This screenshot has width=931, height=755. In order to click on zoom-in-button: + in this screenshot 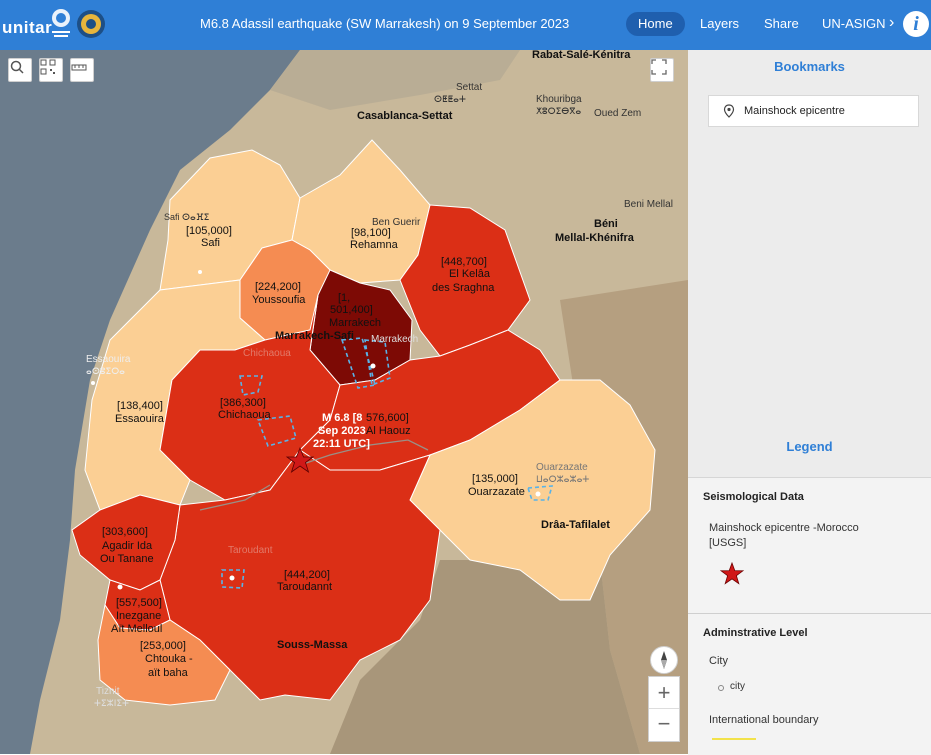, I will do `click(664, 693)`.